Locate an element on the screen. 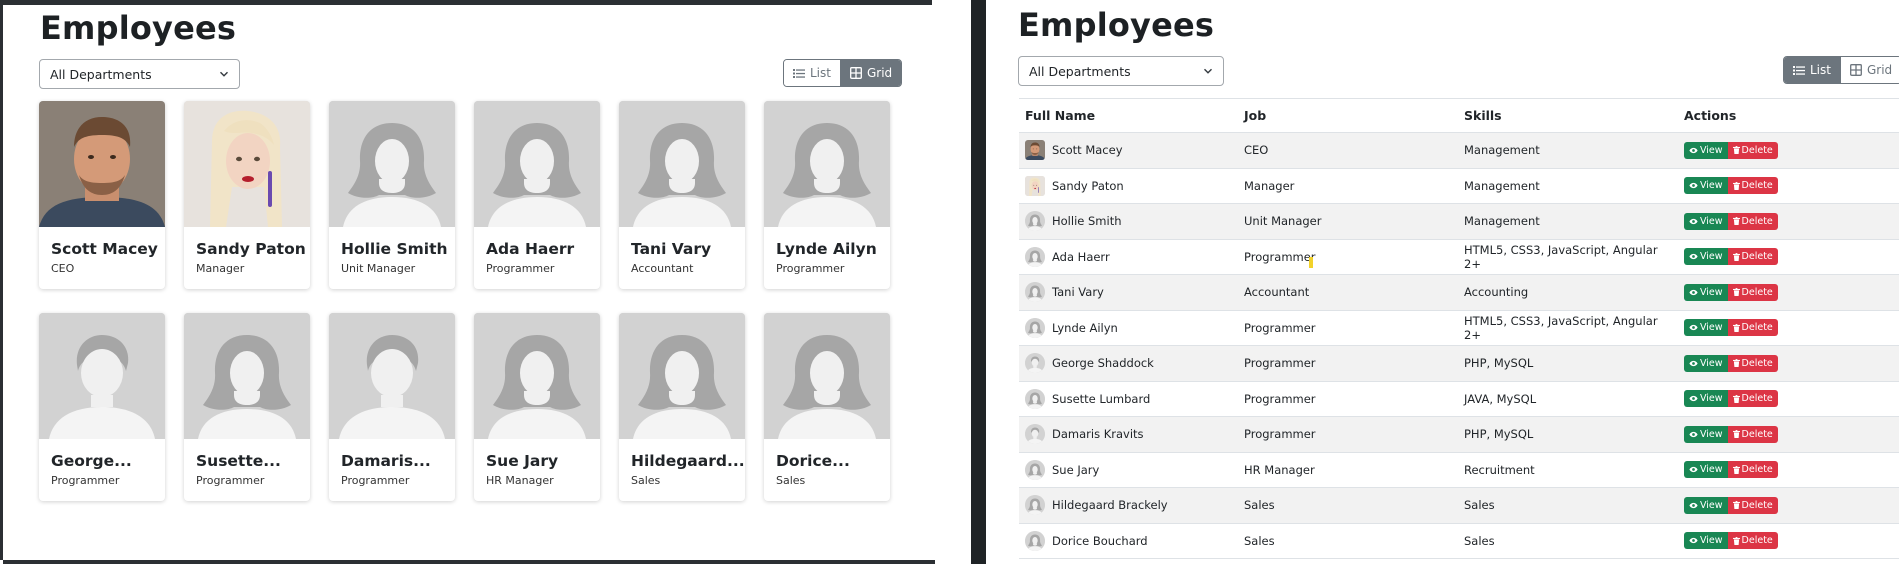 Image resolution: width=1899 pixels, height=564 pixels. employee-name: George Shaddock is located at coordinates (1103, 363).